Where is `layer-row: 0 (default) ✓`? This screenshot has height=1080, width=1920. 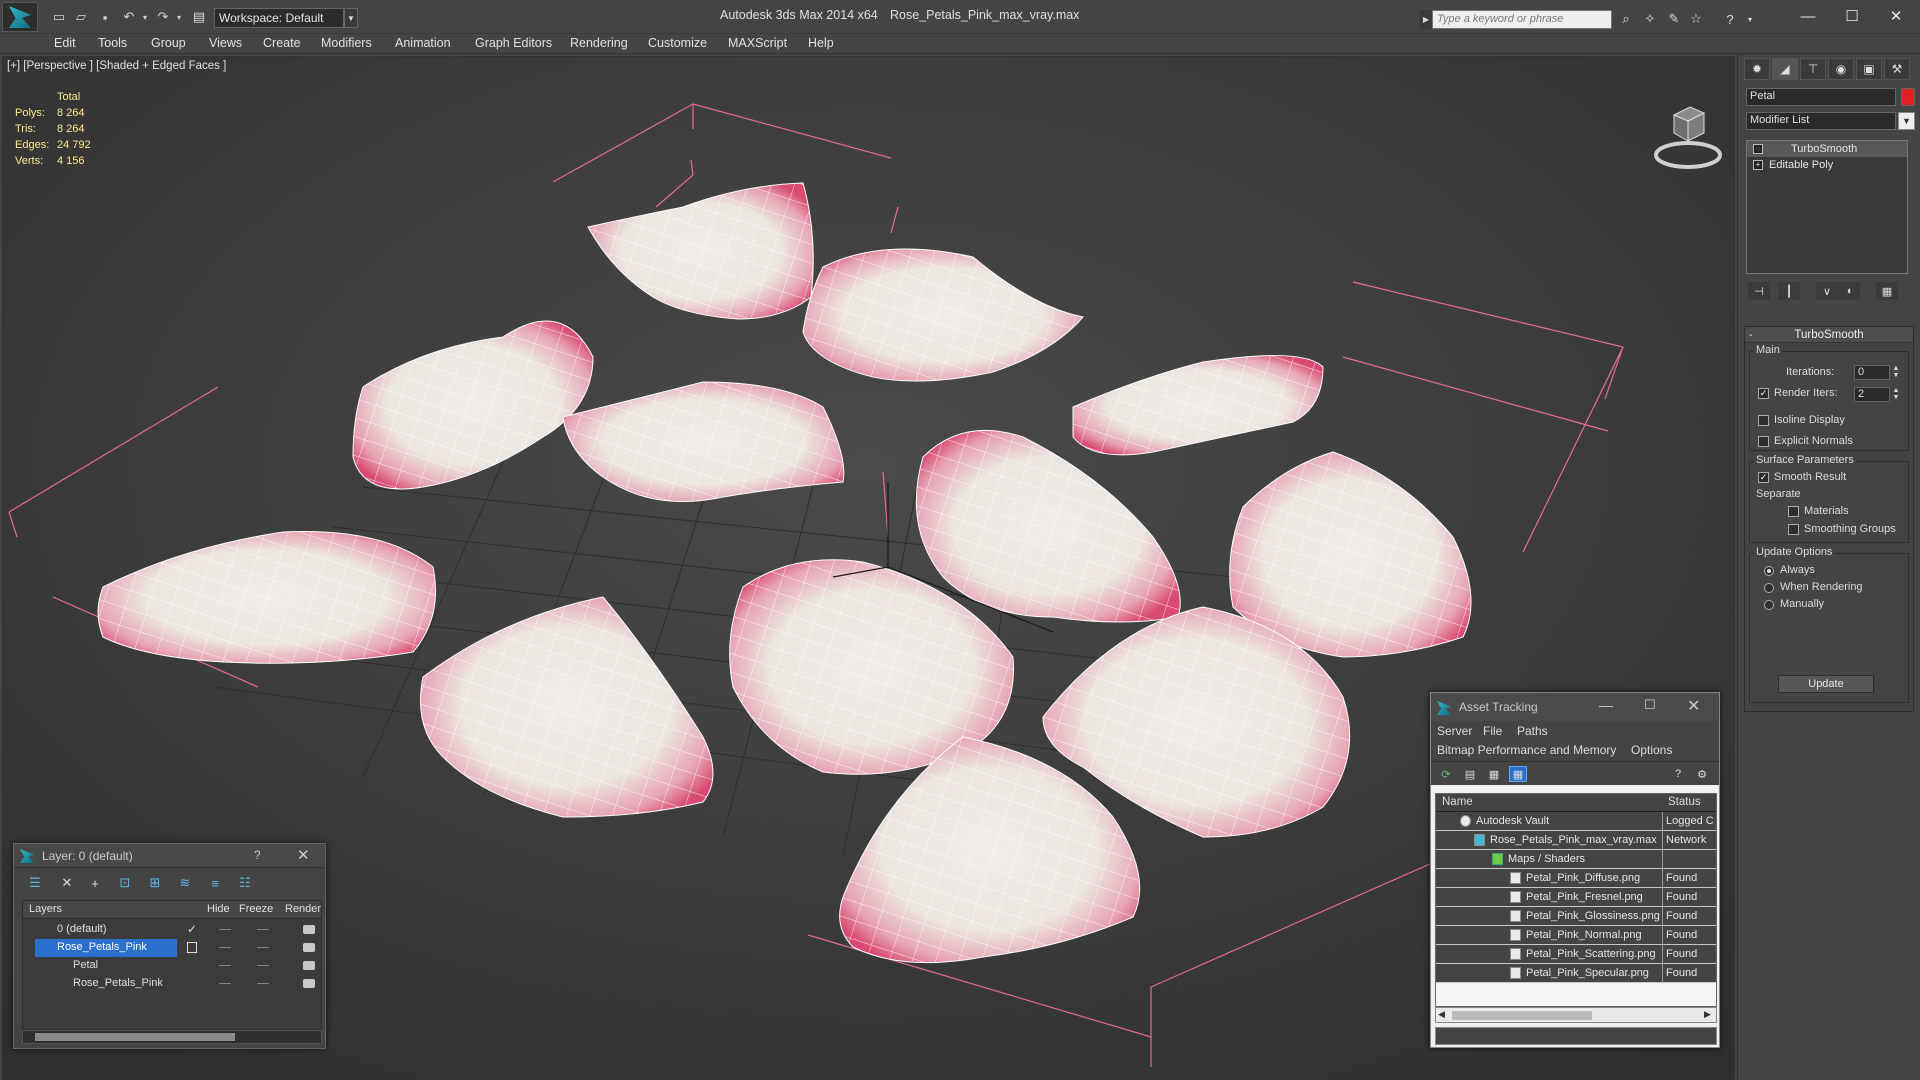
layer-row: 0 (default) ✓ is located at coordinates (172, 930).